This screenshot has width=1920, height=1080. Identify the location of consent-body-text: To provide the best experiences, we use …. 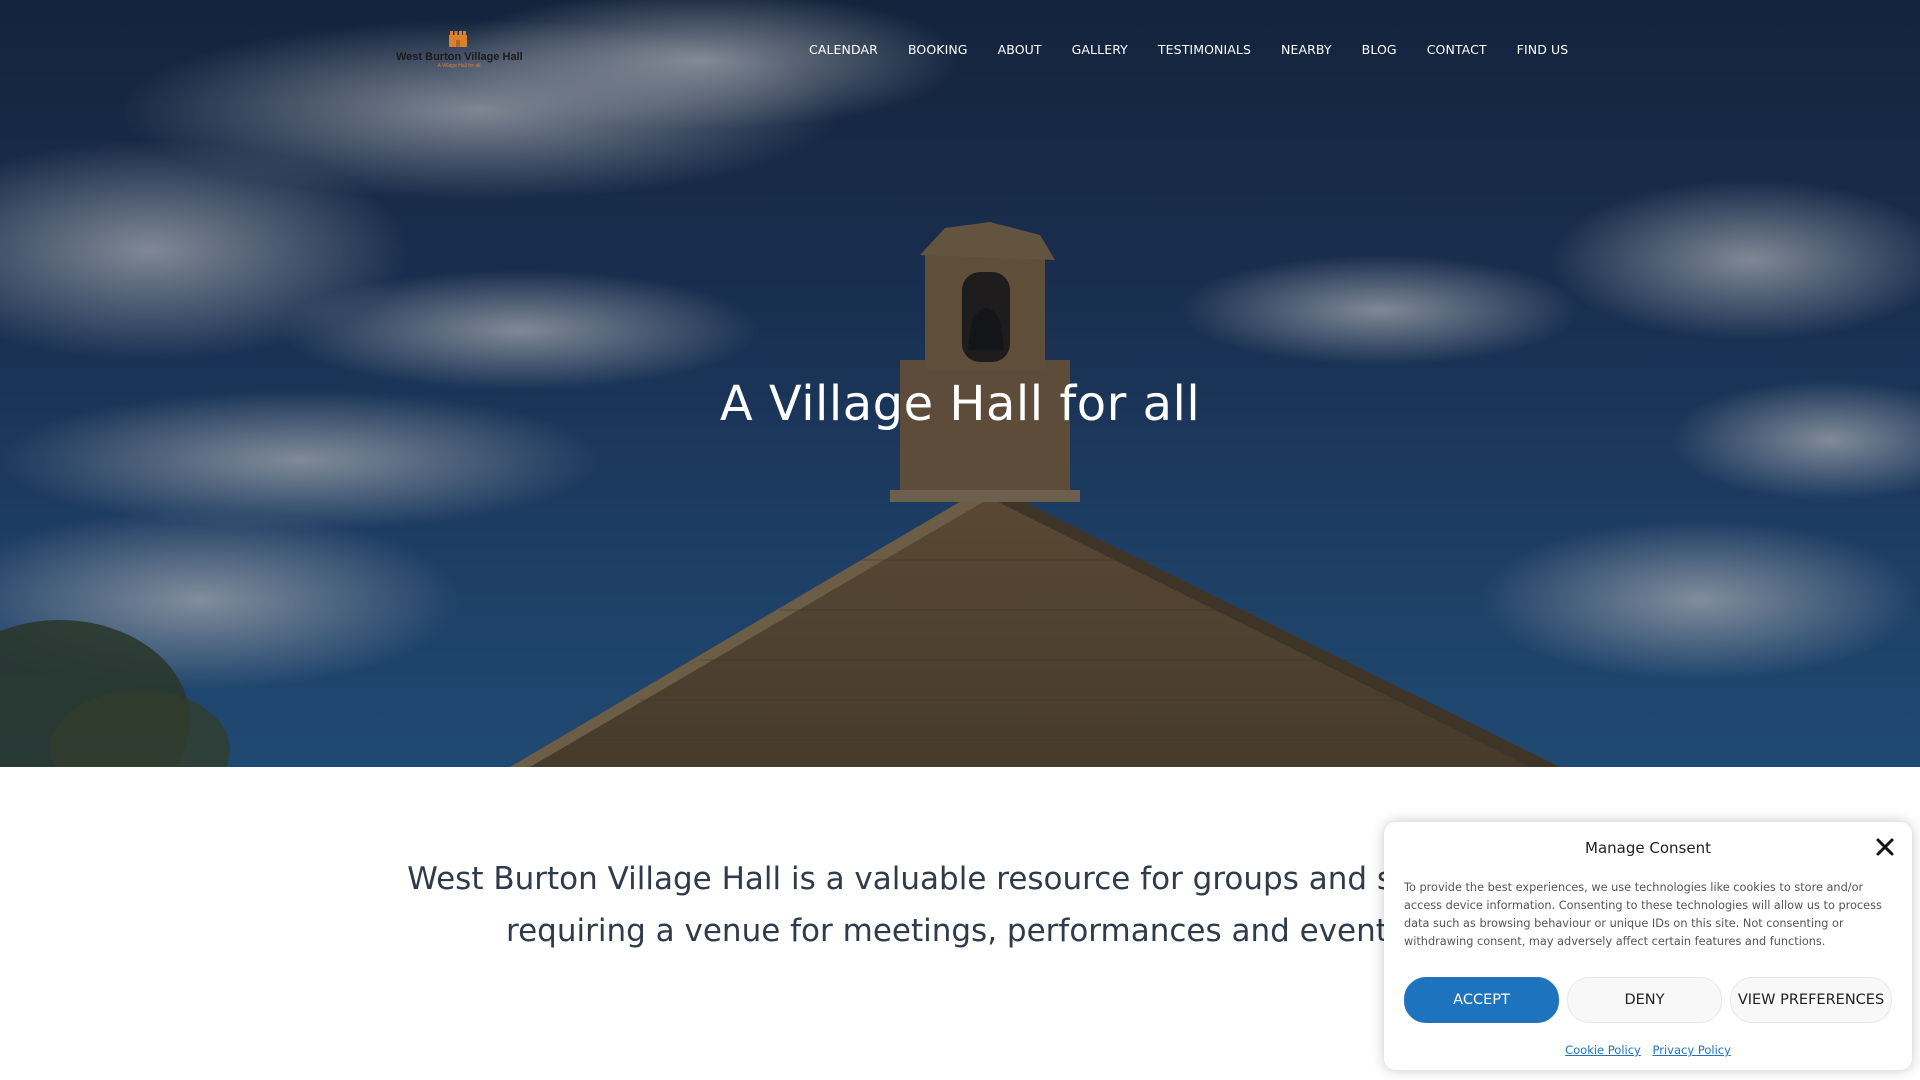
(1643, 914).